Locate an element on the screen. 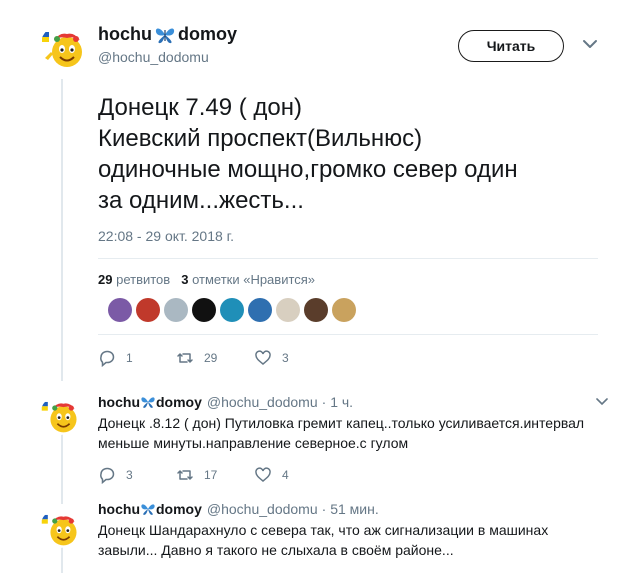  retweets-stat: 29 ретвитов is located at coordinates (134, 279).